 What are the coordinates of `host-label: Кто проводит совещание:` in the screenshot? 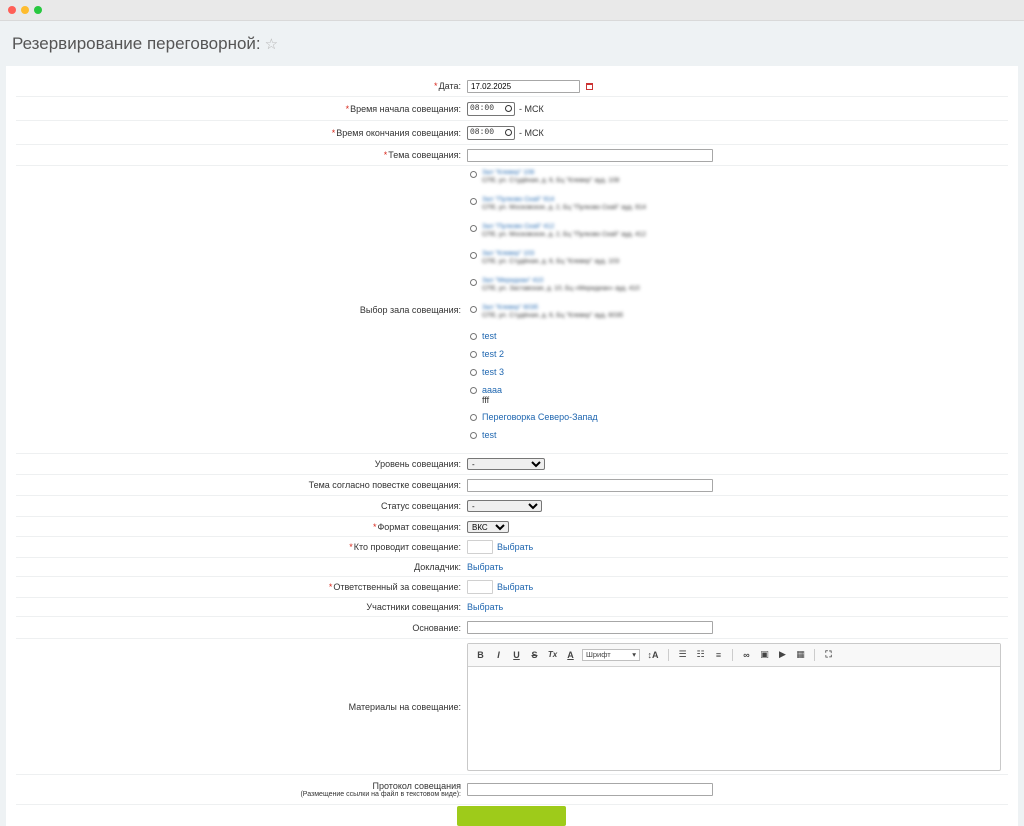 It's located at (407, 547).